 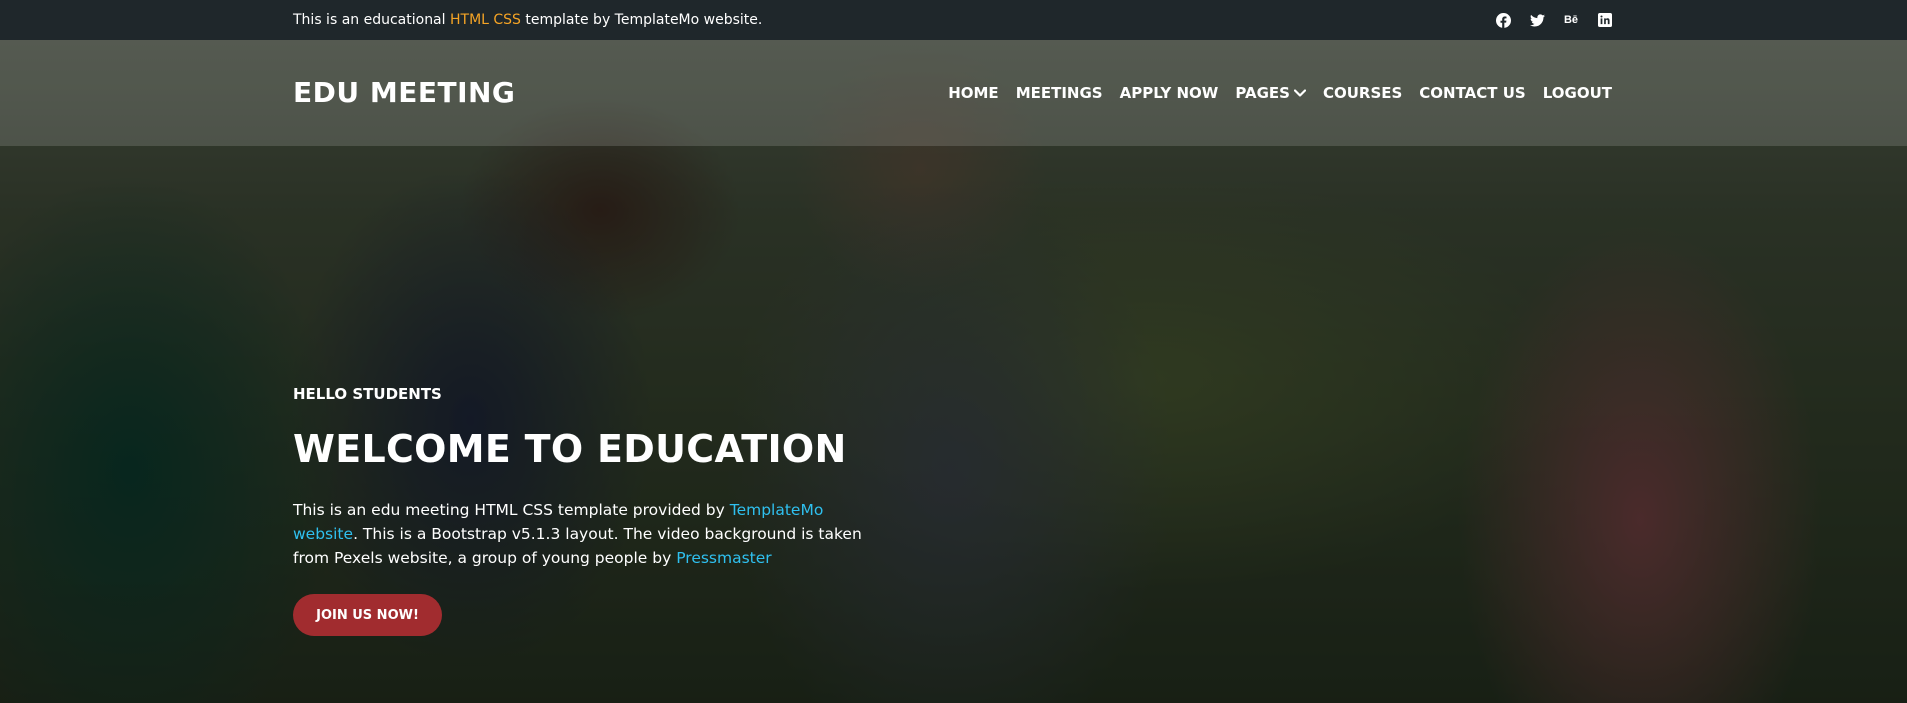 I want to click on nav-meetings-label: MEETINGS, so click(x=1059, y=93).